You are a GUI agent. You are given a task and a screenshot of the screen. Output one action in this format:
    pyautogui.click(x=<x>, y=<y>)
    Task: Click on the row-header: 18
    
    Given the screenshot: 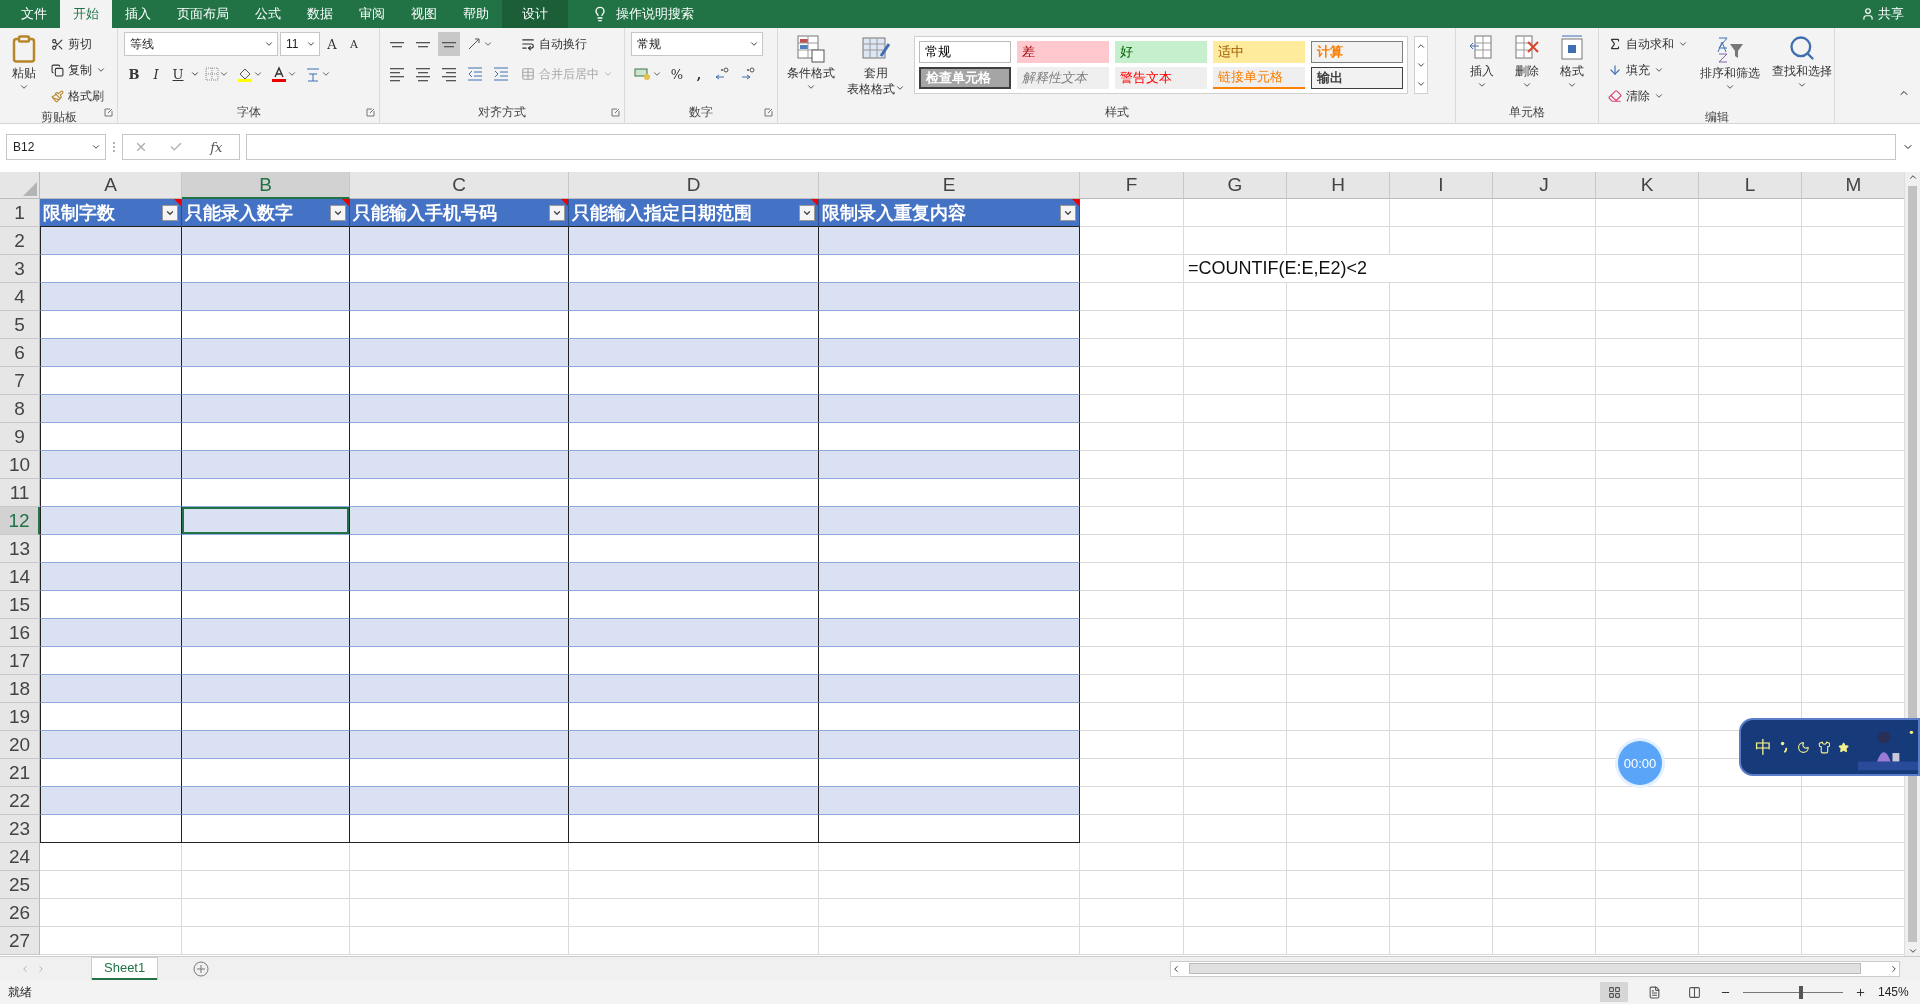 What is the action you would take?
    pyautogui.click(x=20, y=689)
    